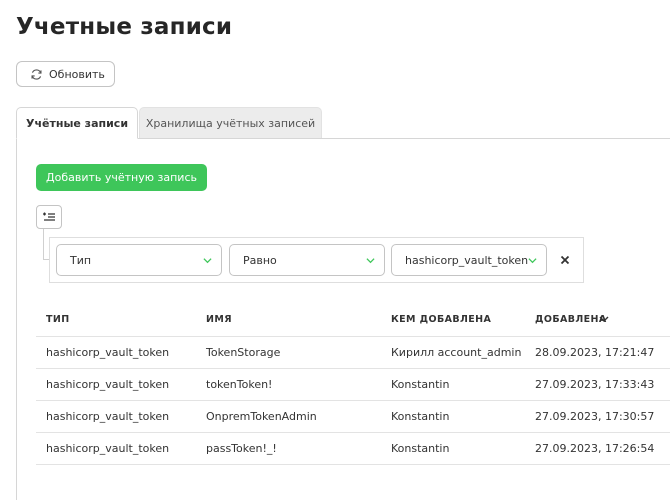  What do you see at coordinates (77, 74) in the screenshot?
I see `refresh-button-label: Обновить` at bounding box center [77, 74].